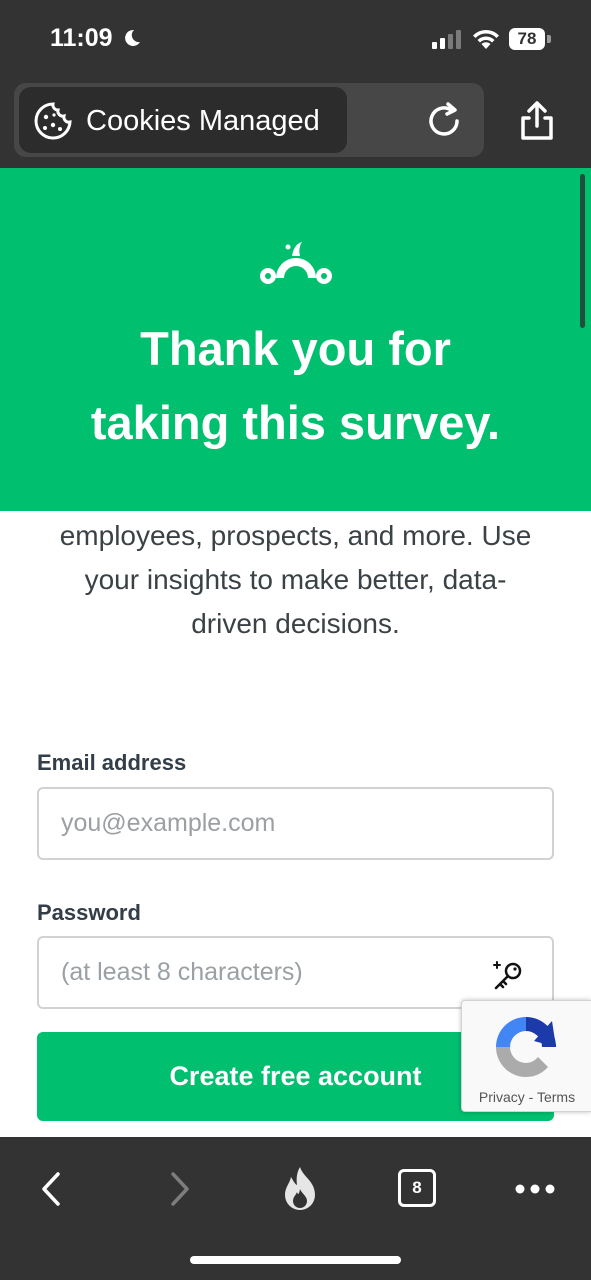 The height and width of the screenshot is (1280, 591). I want to click on password-field, so click(295, 972).